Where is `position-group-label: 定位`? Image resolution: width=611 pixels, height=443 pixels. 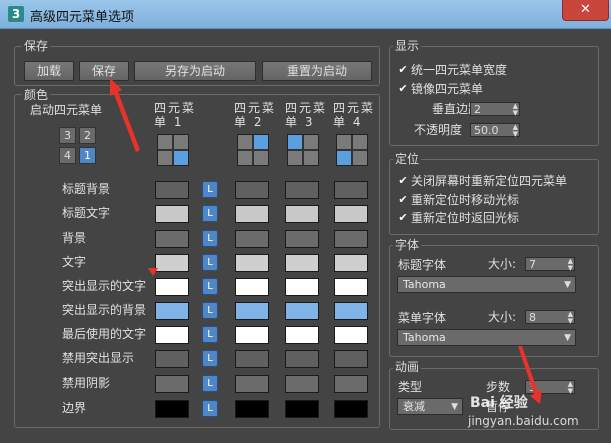
position-group-label: 定位 is located at coordinates (407, 159).